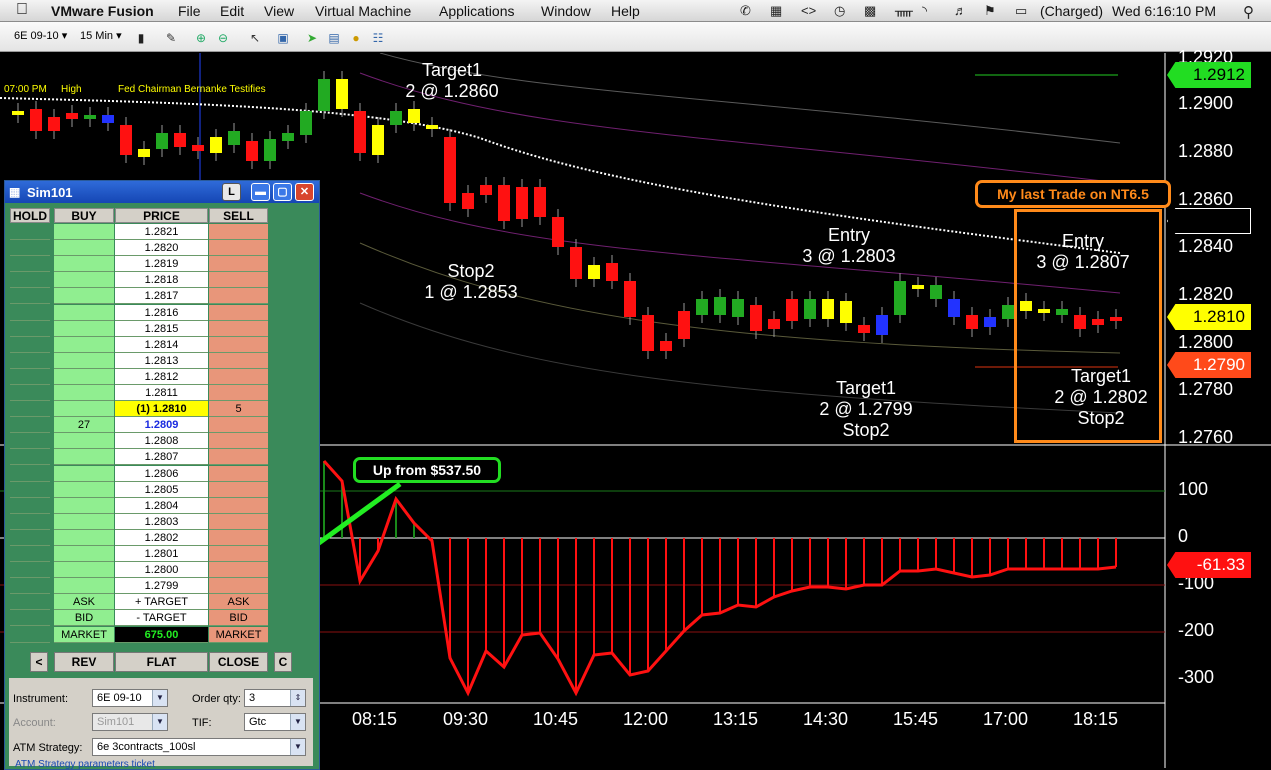 Image resolution: width=1271 pixels, height=770 pixels. What do you see at coordinates (334, 38) in the screenshot?
I see `indicator-icon: ▤` at bounding box center [334, 38].